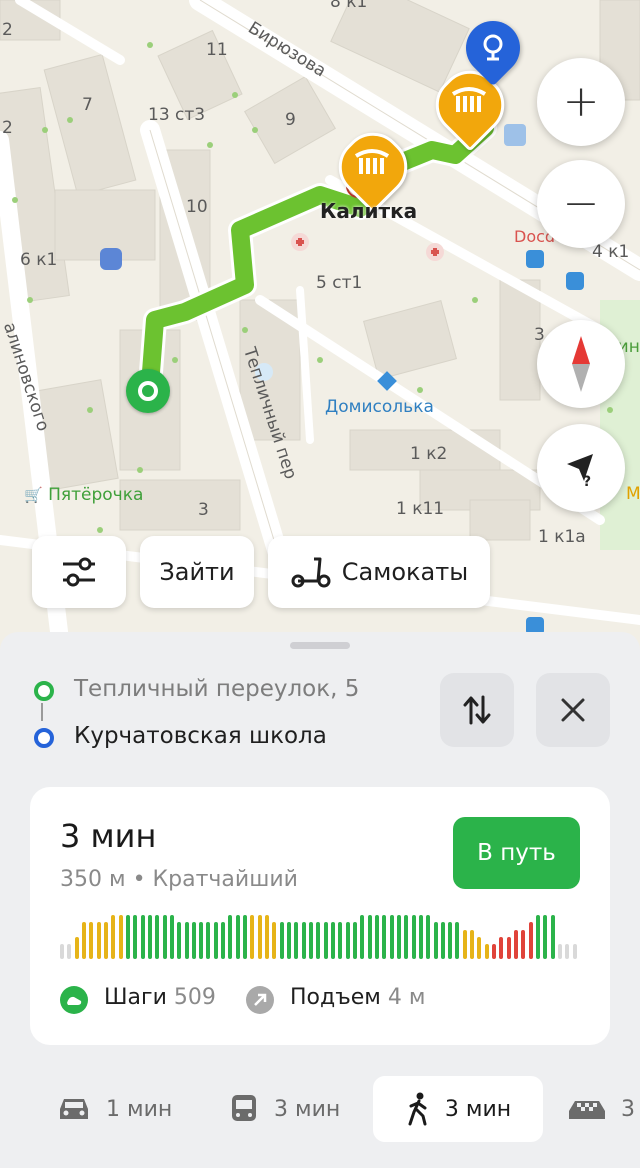 The image size is (640, 1168). I want to click on steps-icon, so click(74, 1000).